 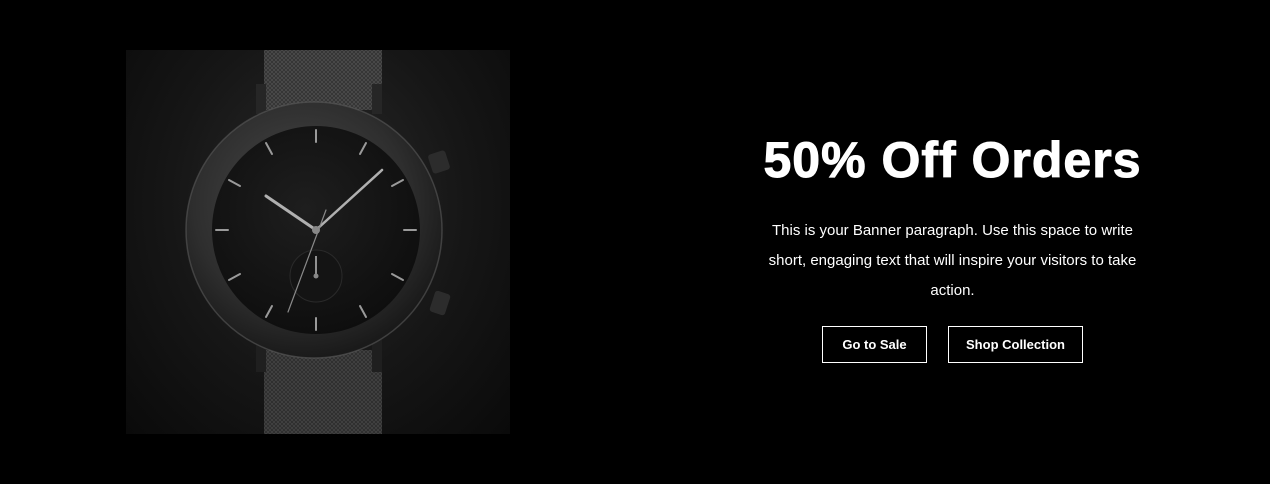 What do you see at coordinates (952, 160) in the screenshot?
I see `banner-headline: 50% Off Orders` at bounding box center [952, 160].